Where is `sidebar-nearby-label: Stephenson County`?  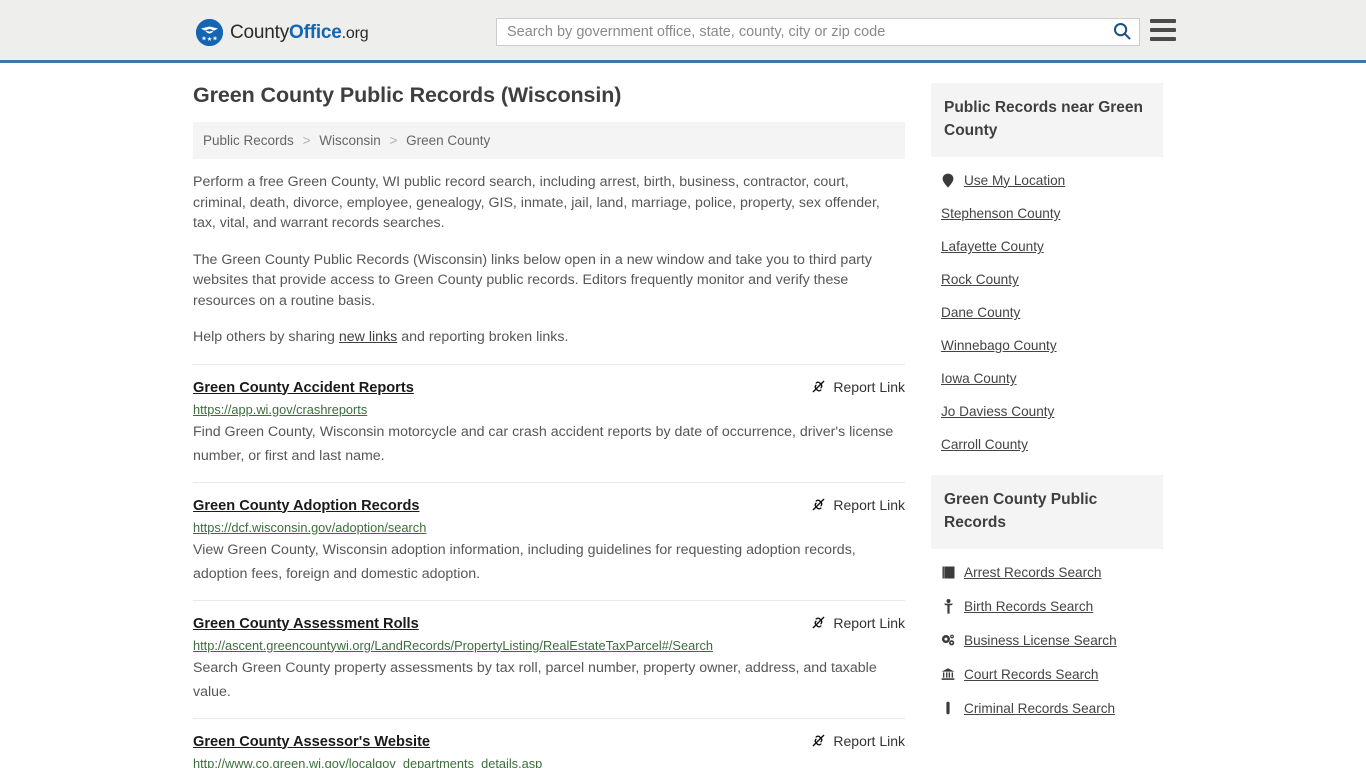
sidebar-nearby-label: Stephenson County is located at coordinates (1000, 213).